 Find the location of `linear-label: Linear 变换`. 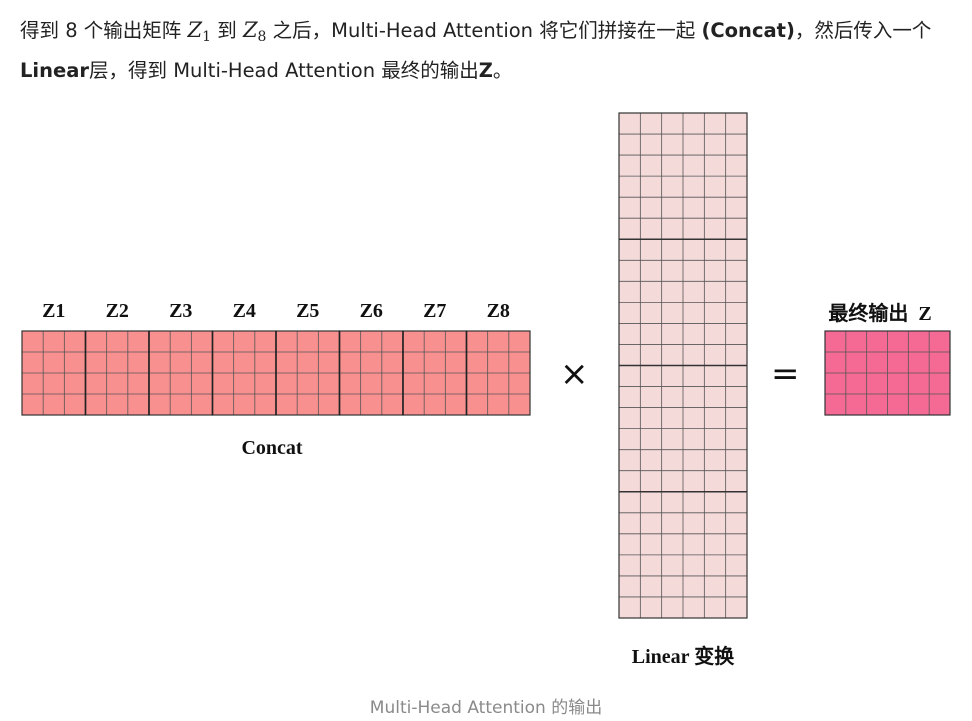

linear-label: Linear 变换 is located at coordinates (683, 657).